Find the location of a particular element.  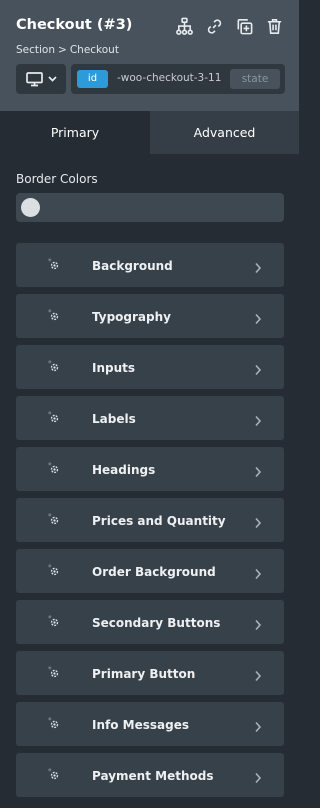

control-group-label: Payment Methods is located at coordinates (153, 776).